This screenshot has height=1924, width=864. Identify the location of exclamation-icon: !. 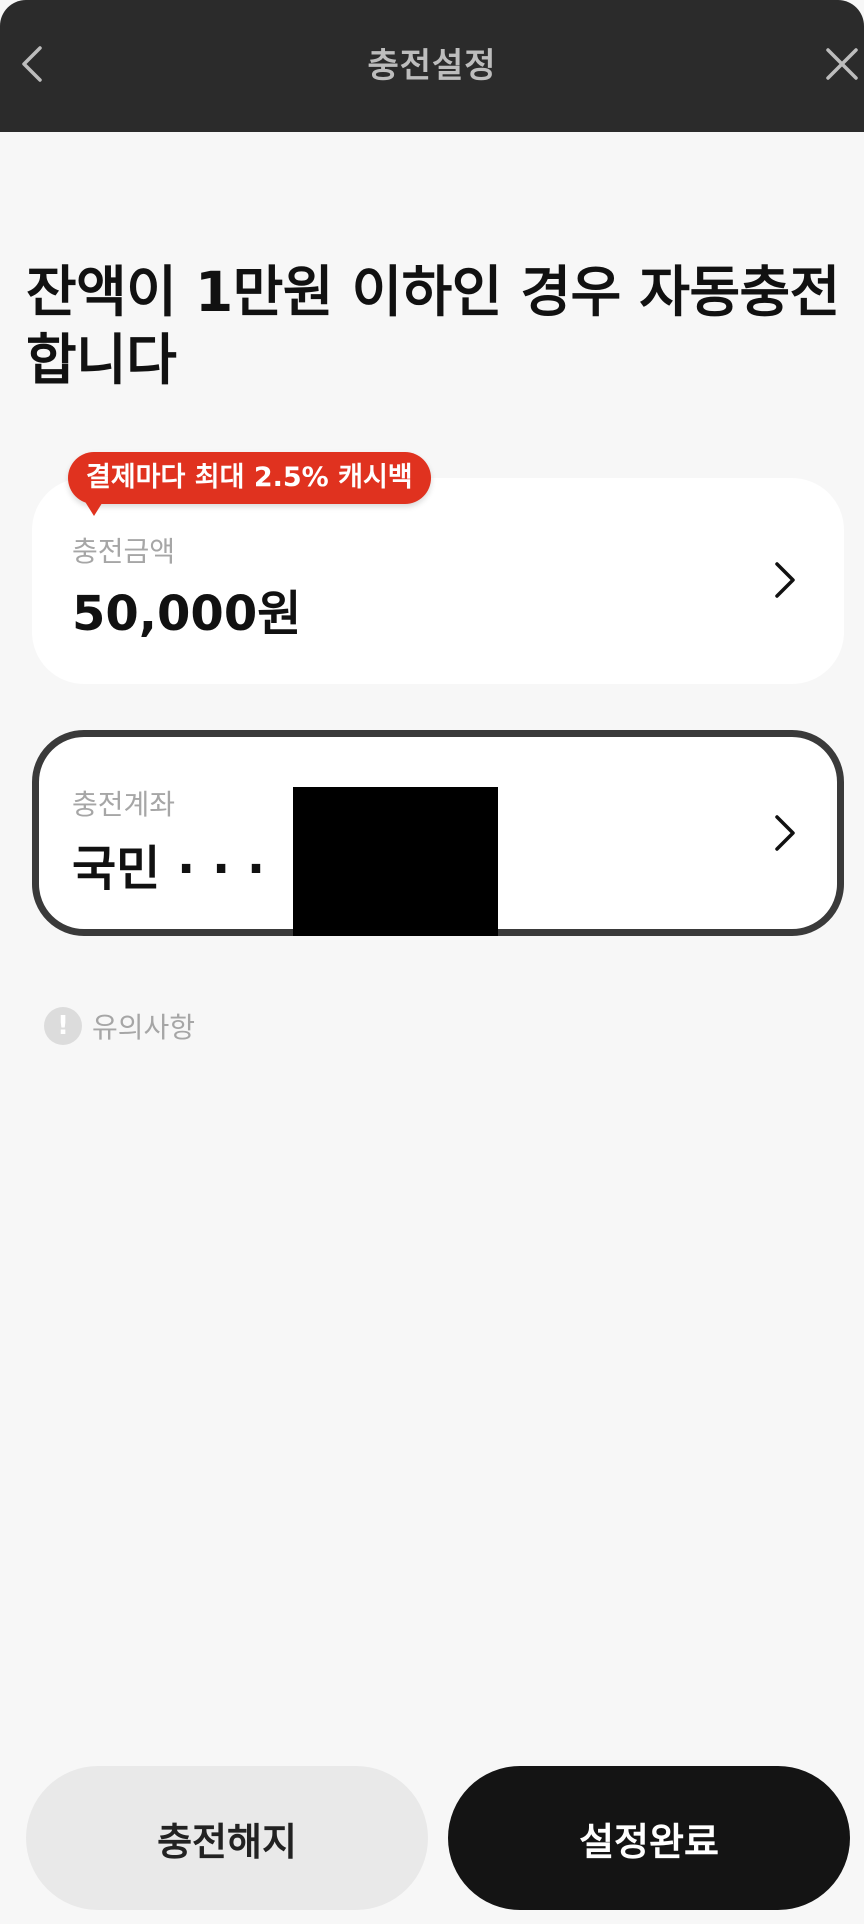
(63, 1026).